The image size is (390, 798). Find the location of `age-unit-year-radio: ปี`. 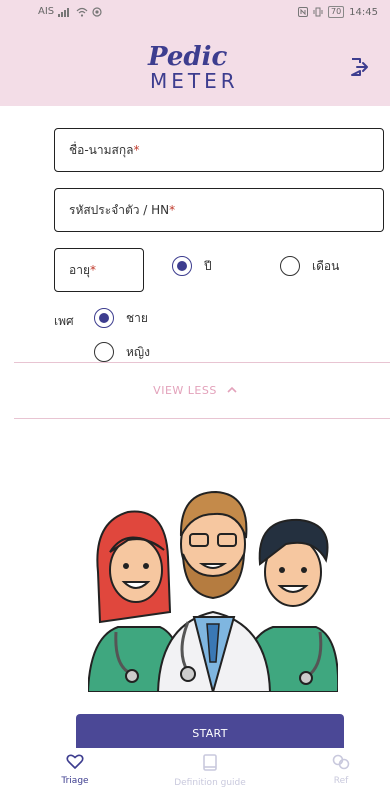

age-unit-year-radio: ปี is located at coordinates (192, 266).